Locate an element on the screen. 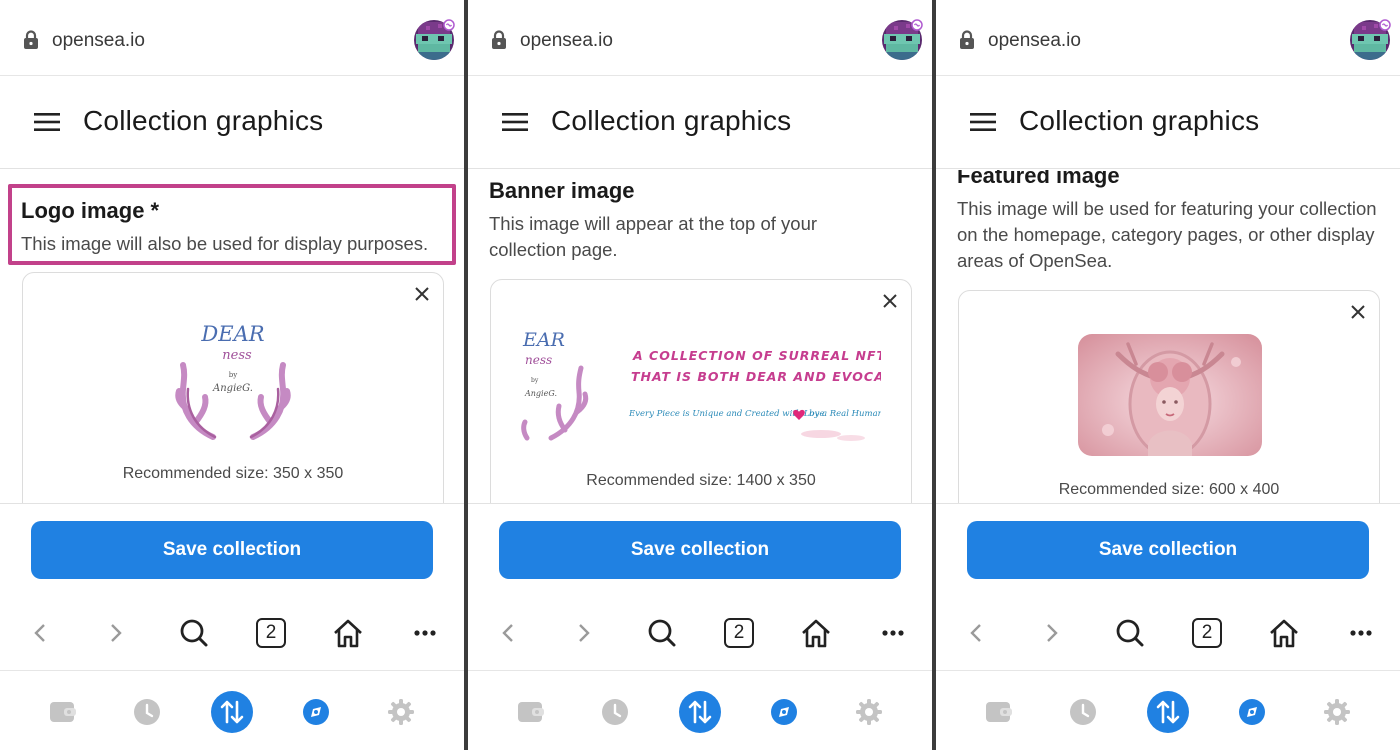  explore-icon is located at coordinates (1252, 712).